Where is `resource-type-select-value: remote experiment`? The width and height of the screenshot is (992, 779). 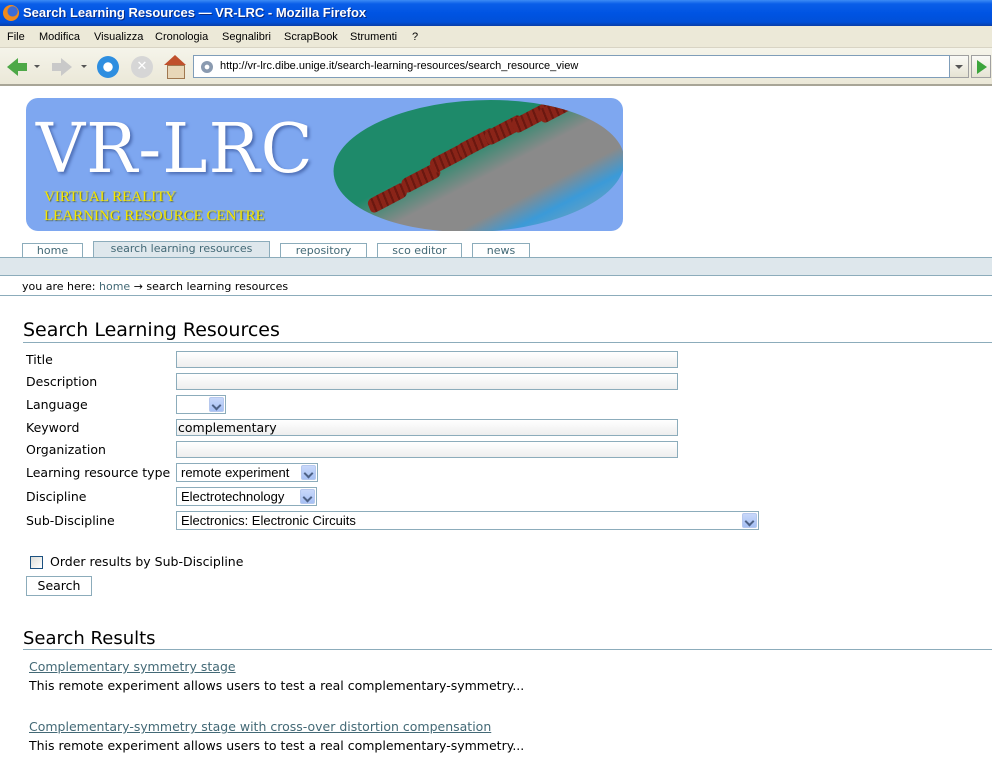 resource-type-select-value: remote experiment is located at coordinates (235, 472).